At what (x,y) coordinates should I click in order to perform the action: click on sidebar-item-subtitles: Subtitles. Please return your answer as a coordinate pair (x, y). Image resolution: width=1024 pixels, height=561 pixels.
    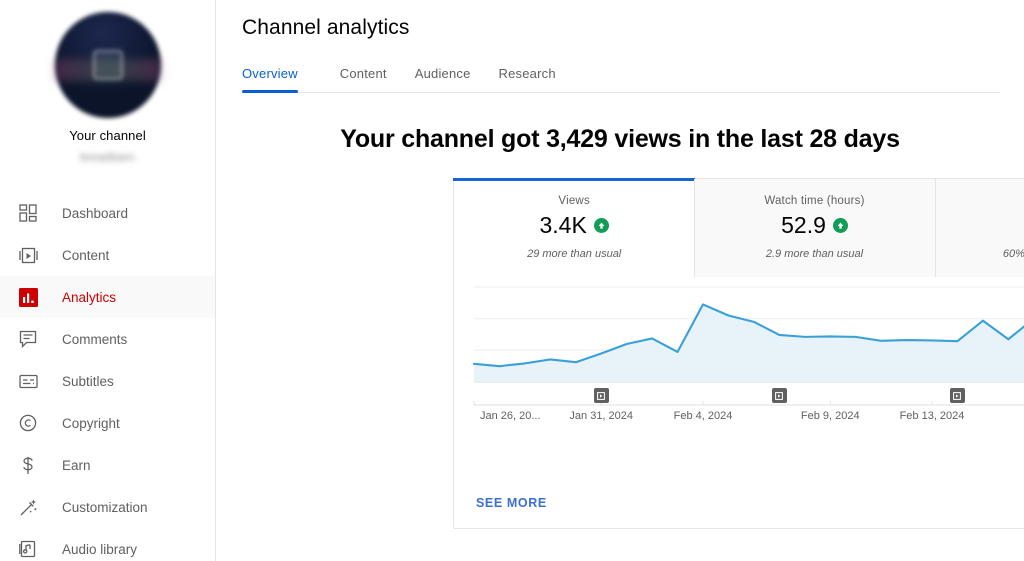
    Looking at the image, I should click on (107, 381).